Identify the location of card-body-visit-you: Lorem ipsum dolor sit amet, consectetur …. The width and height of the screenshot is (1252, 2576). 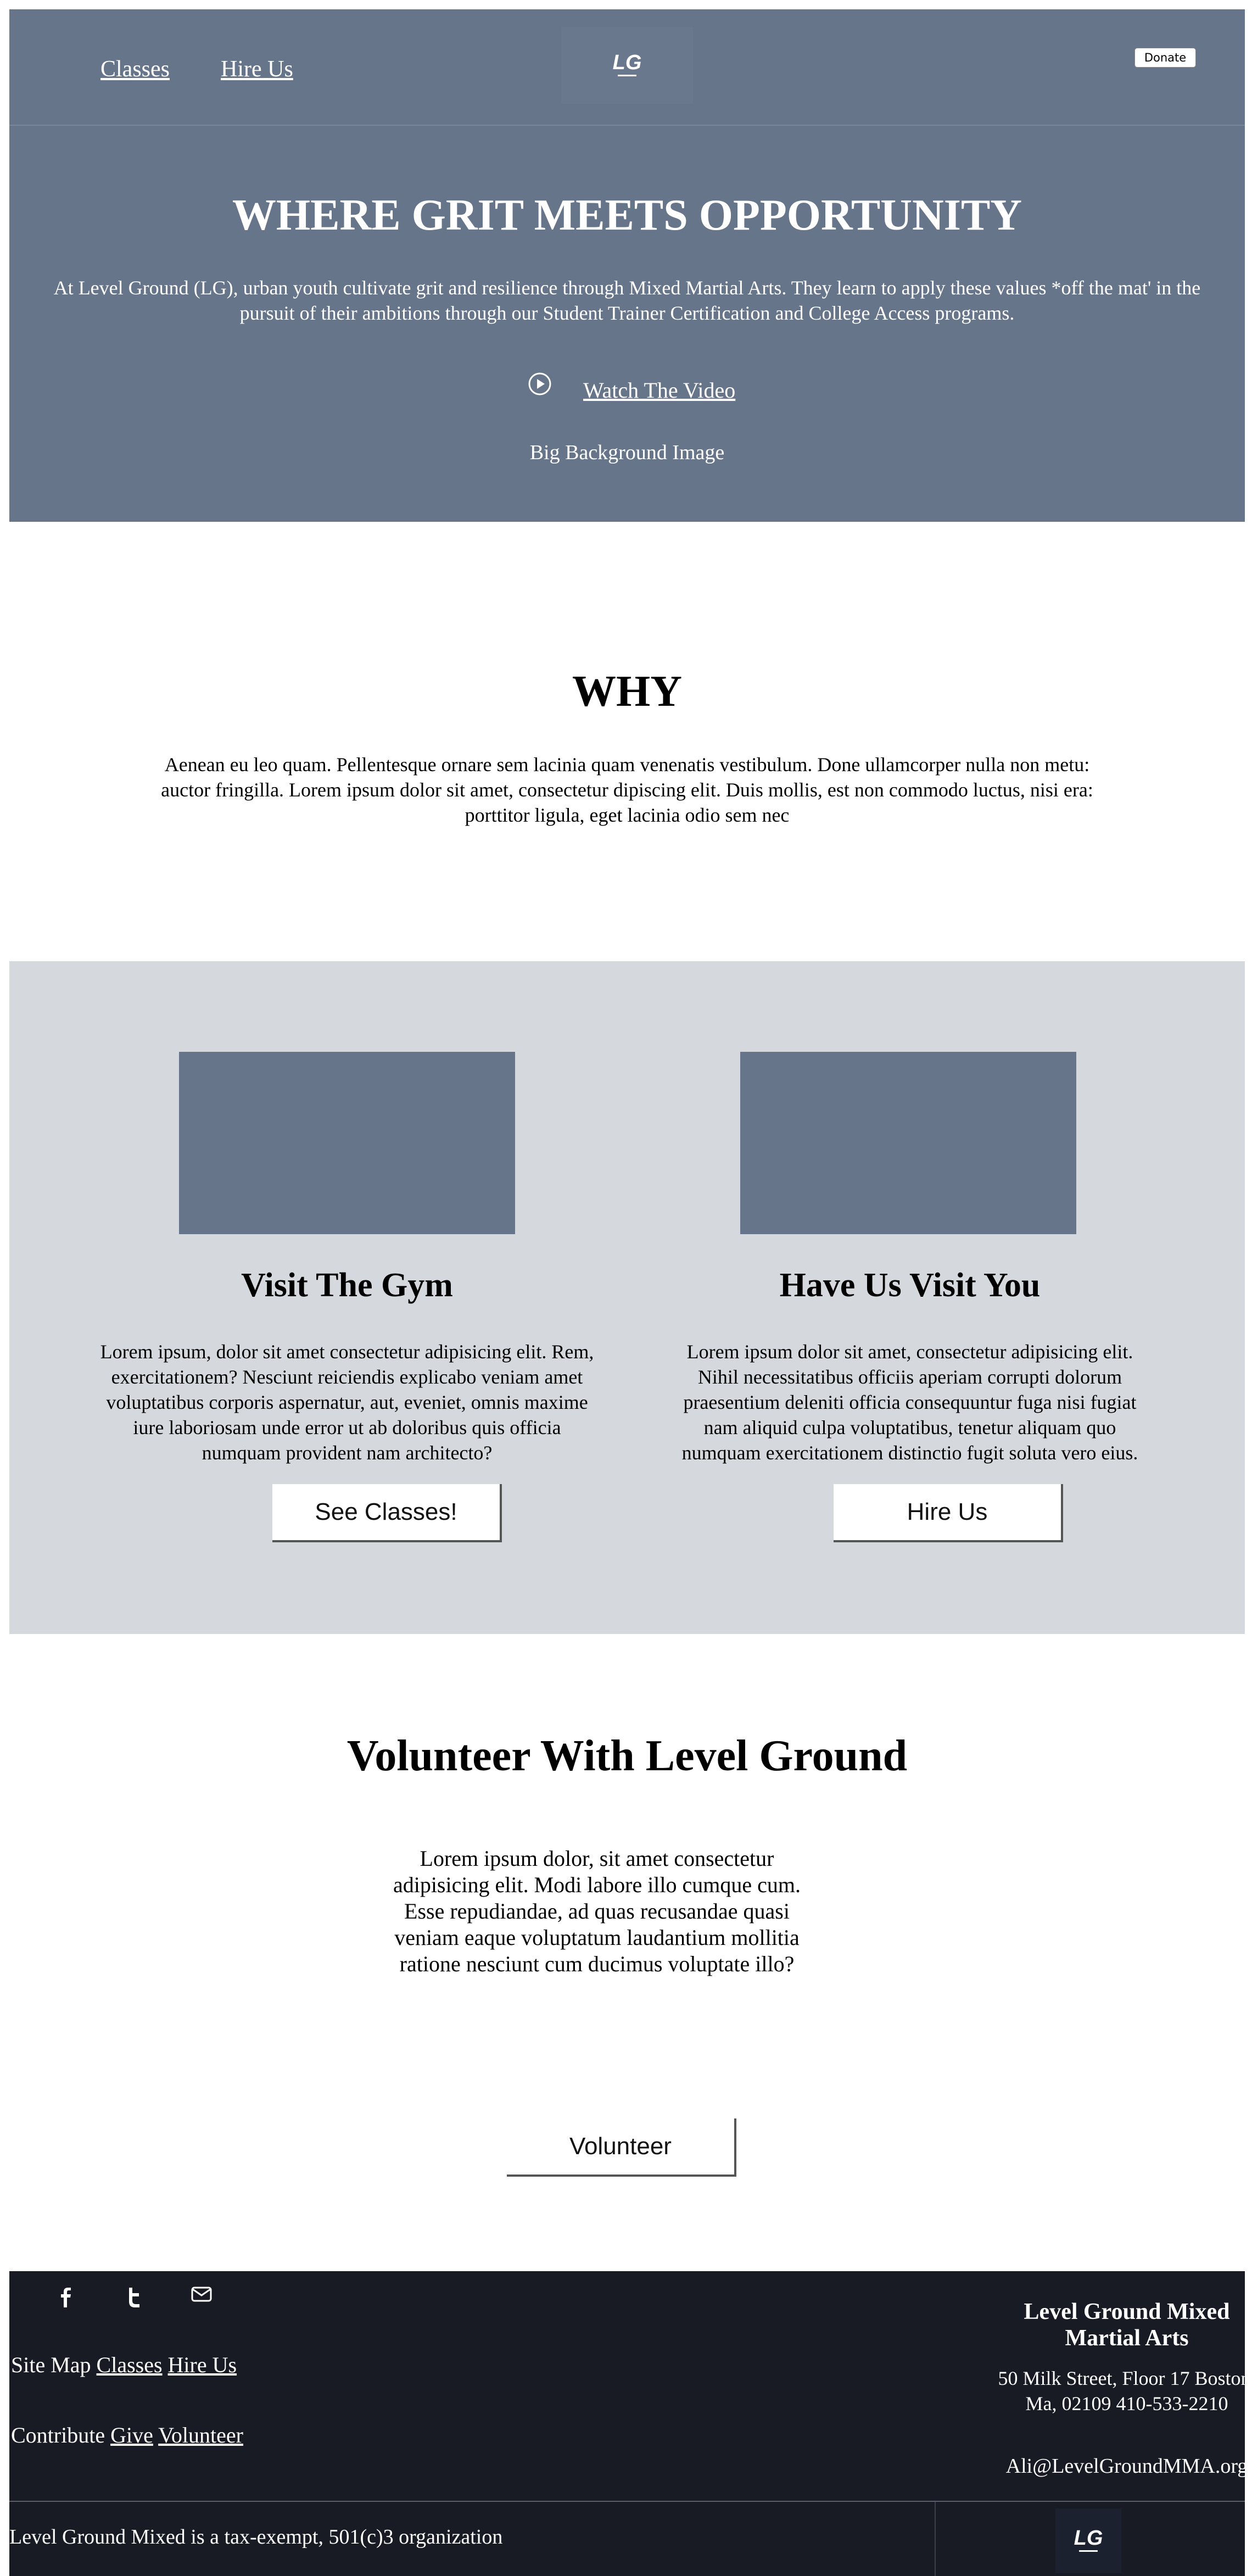
(909, 1402).